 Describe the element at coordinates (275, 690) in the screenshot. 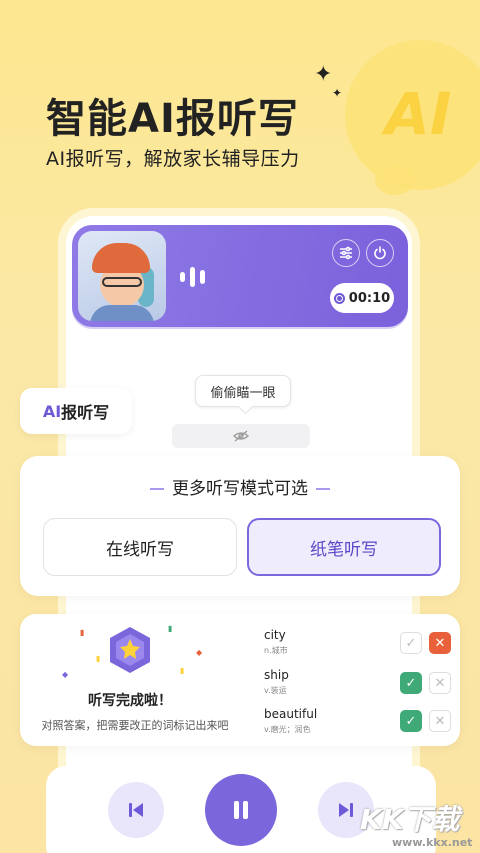

I see `word-meaning: v.装运` at that location.